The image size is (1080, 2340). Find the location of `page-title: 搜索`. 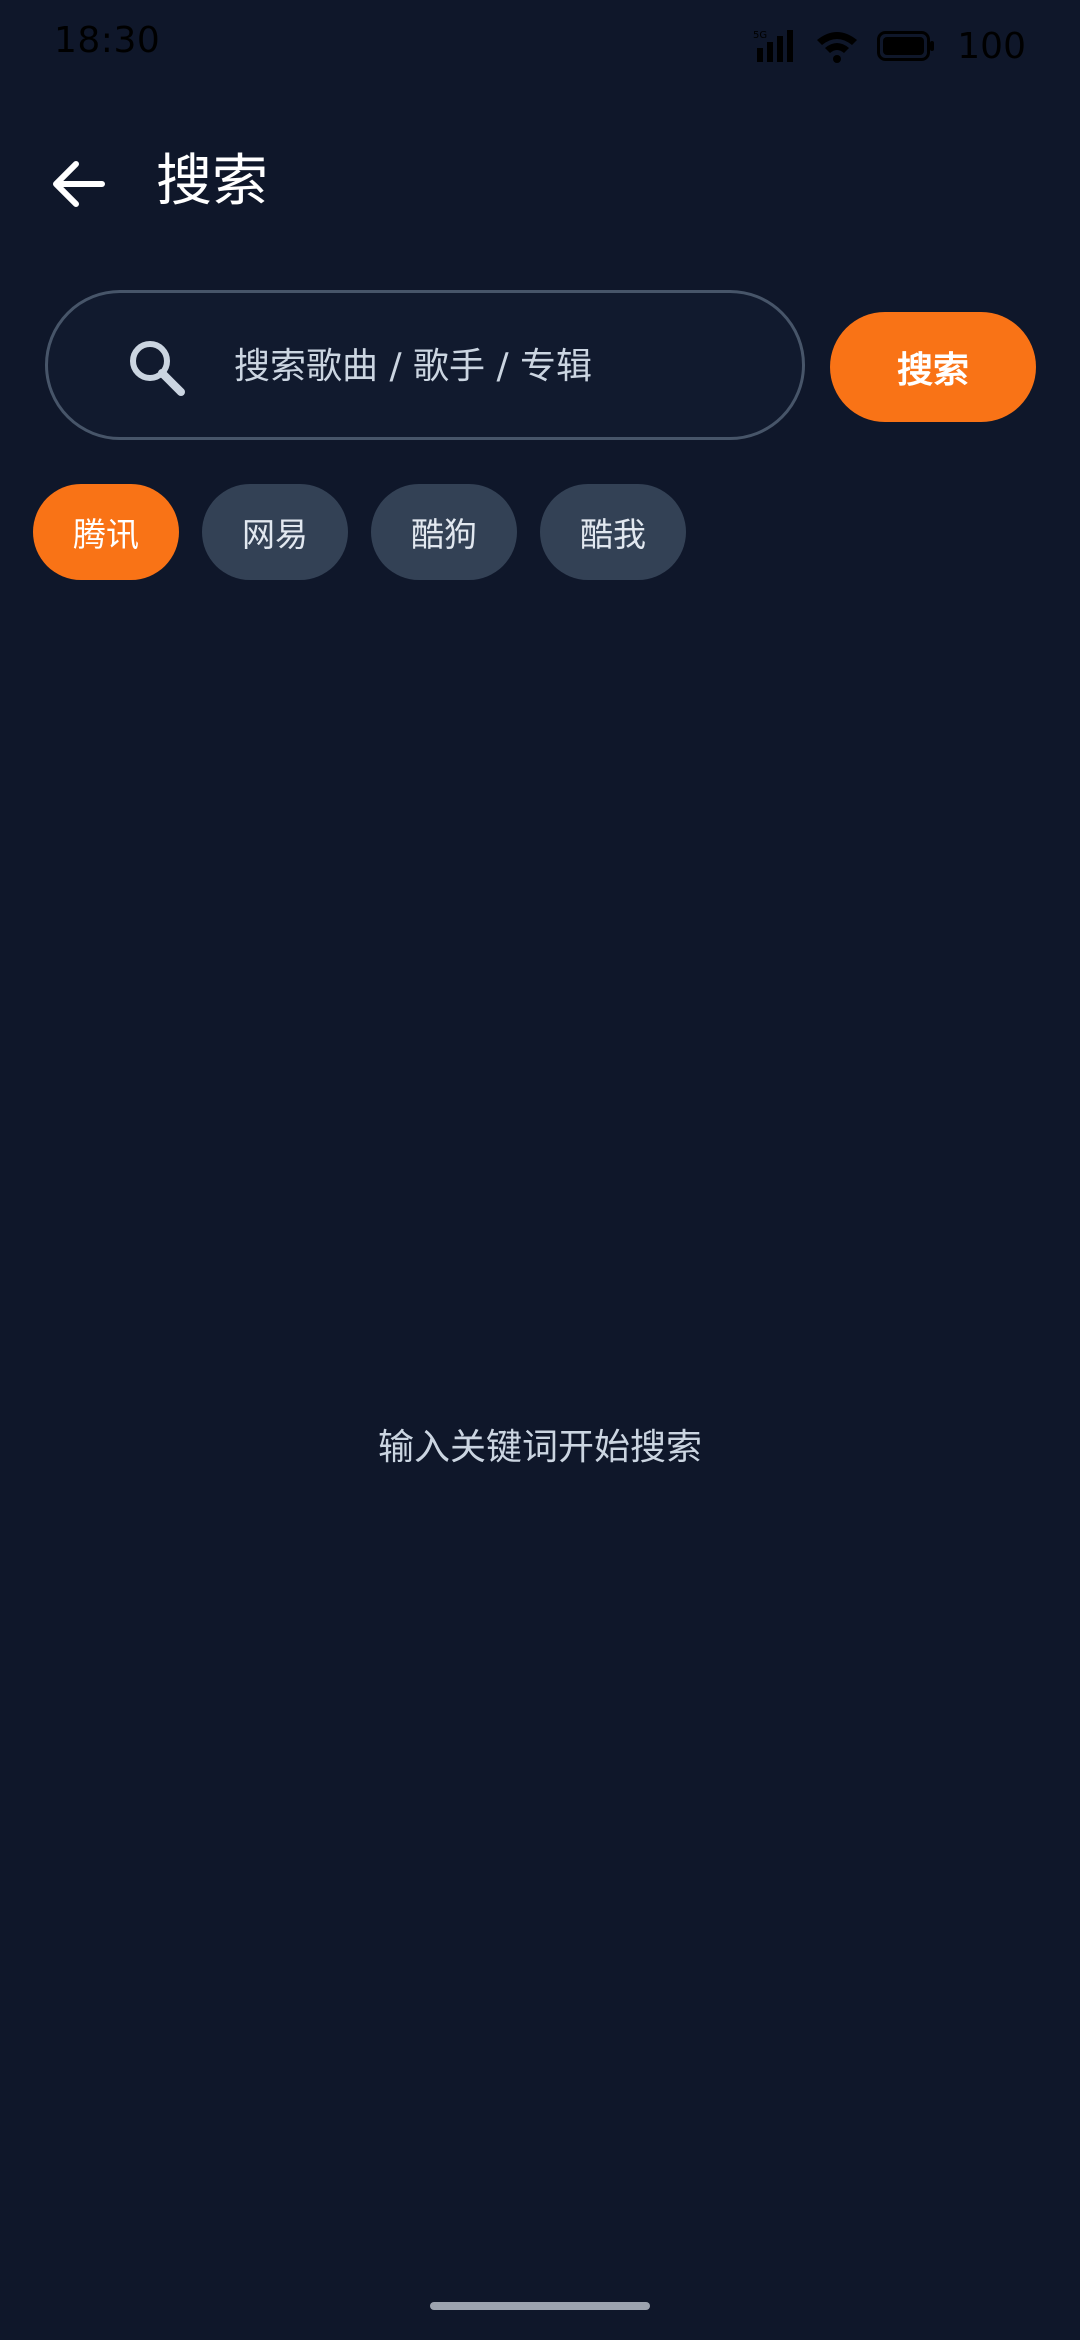

page-title: 搜索 is located at coordinates (212, 181).